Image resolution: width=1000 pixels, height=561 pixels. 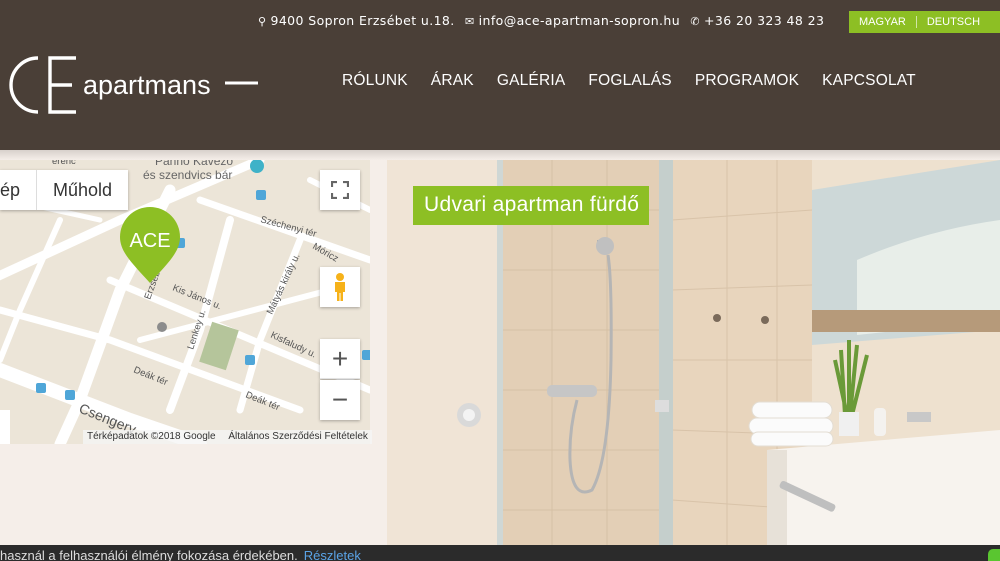 I want to click on map-label-poi: Panno Kávézó, so click(x=194, y=164).